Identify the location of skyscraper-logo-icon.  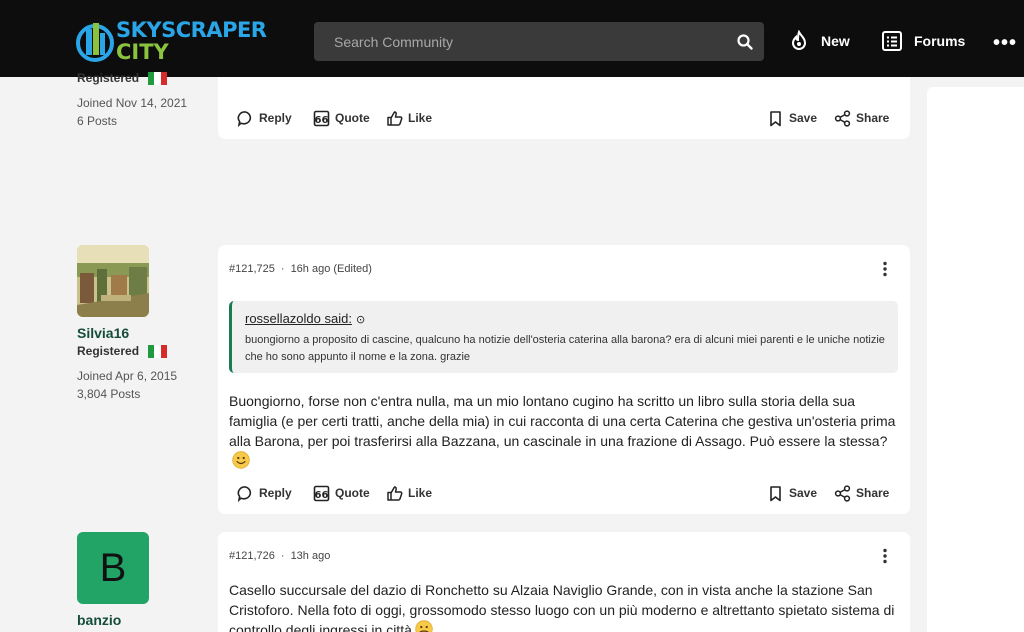
(95, 42).